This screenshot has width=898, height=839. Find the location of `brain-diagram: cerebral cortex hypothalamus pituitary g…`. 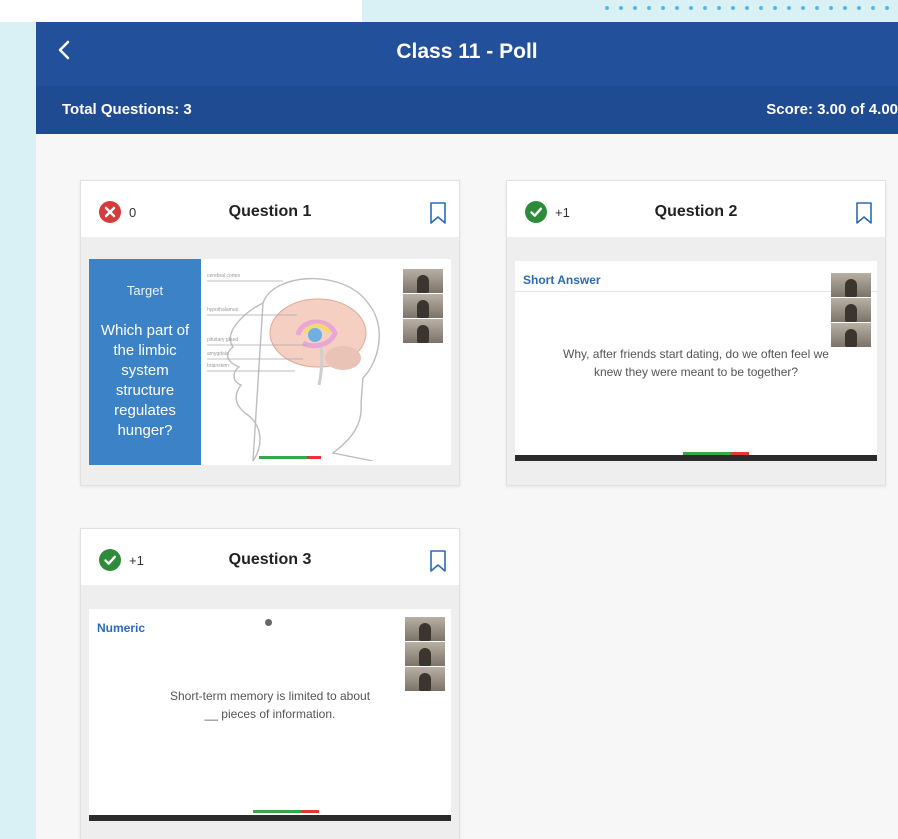

brain-diagram: cerebral cortex hypothalamus pituitary g… is located at coordinates (293, 367).